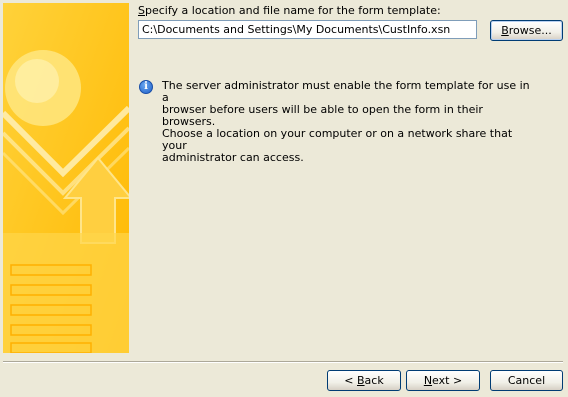 This screenshot has height=397, width=568. I want to click on info-line: administrator can access., so click(233, 157).